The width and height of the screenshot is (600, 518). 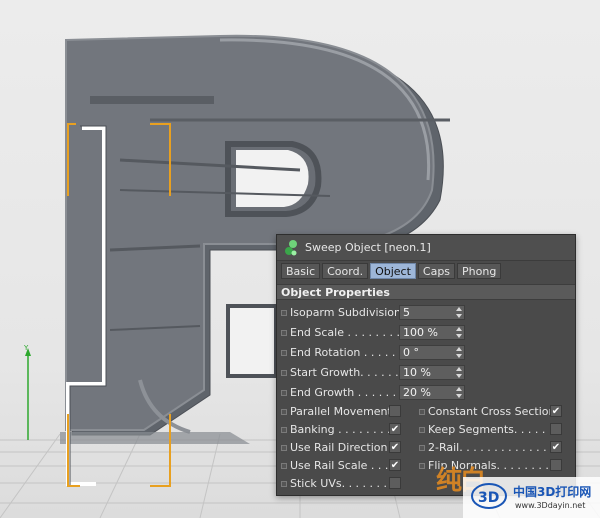 I want to click on checkbox-label: Constant Cross Section, so click(x=492, y=411).